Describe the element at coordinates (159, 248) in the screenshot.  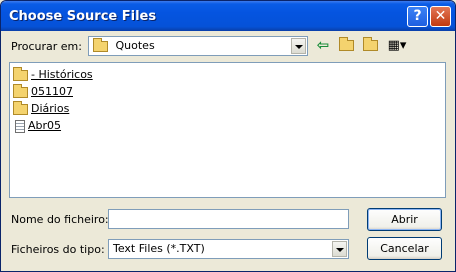
I see `file-type-value: Text Files (*.TXT)` at that location.